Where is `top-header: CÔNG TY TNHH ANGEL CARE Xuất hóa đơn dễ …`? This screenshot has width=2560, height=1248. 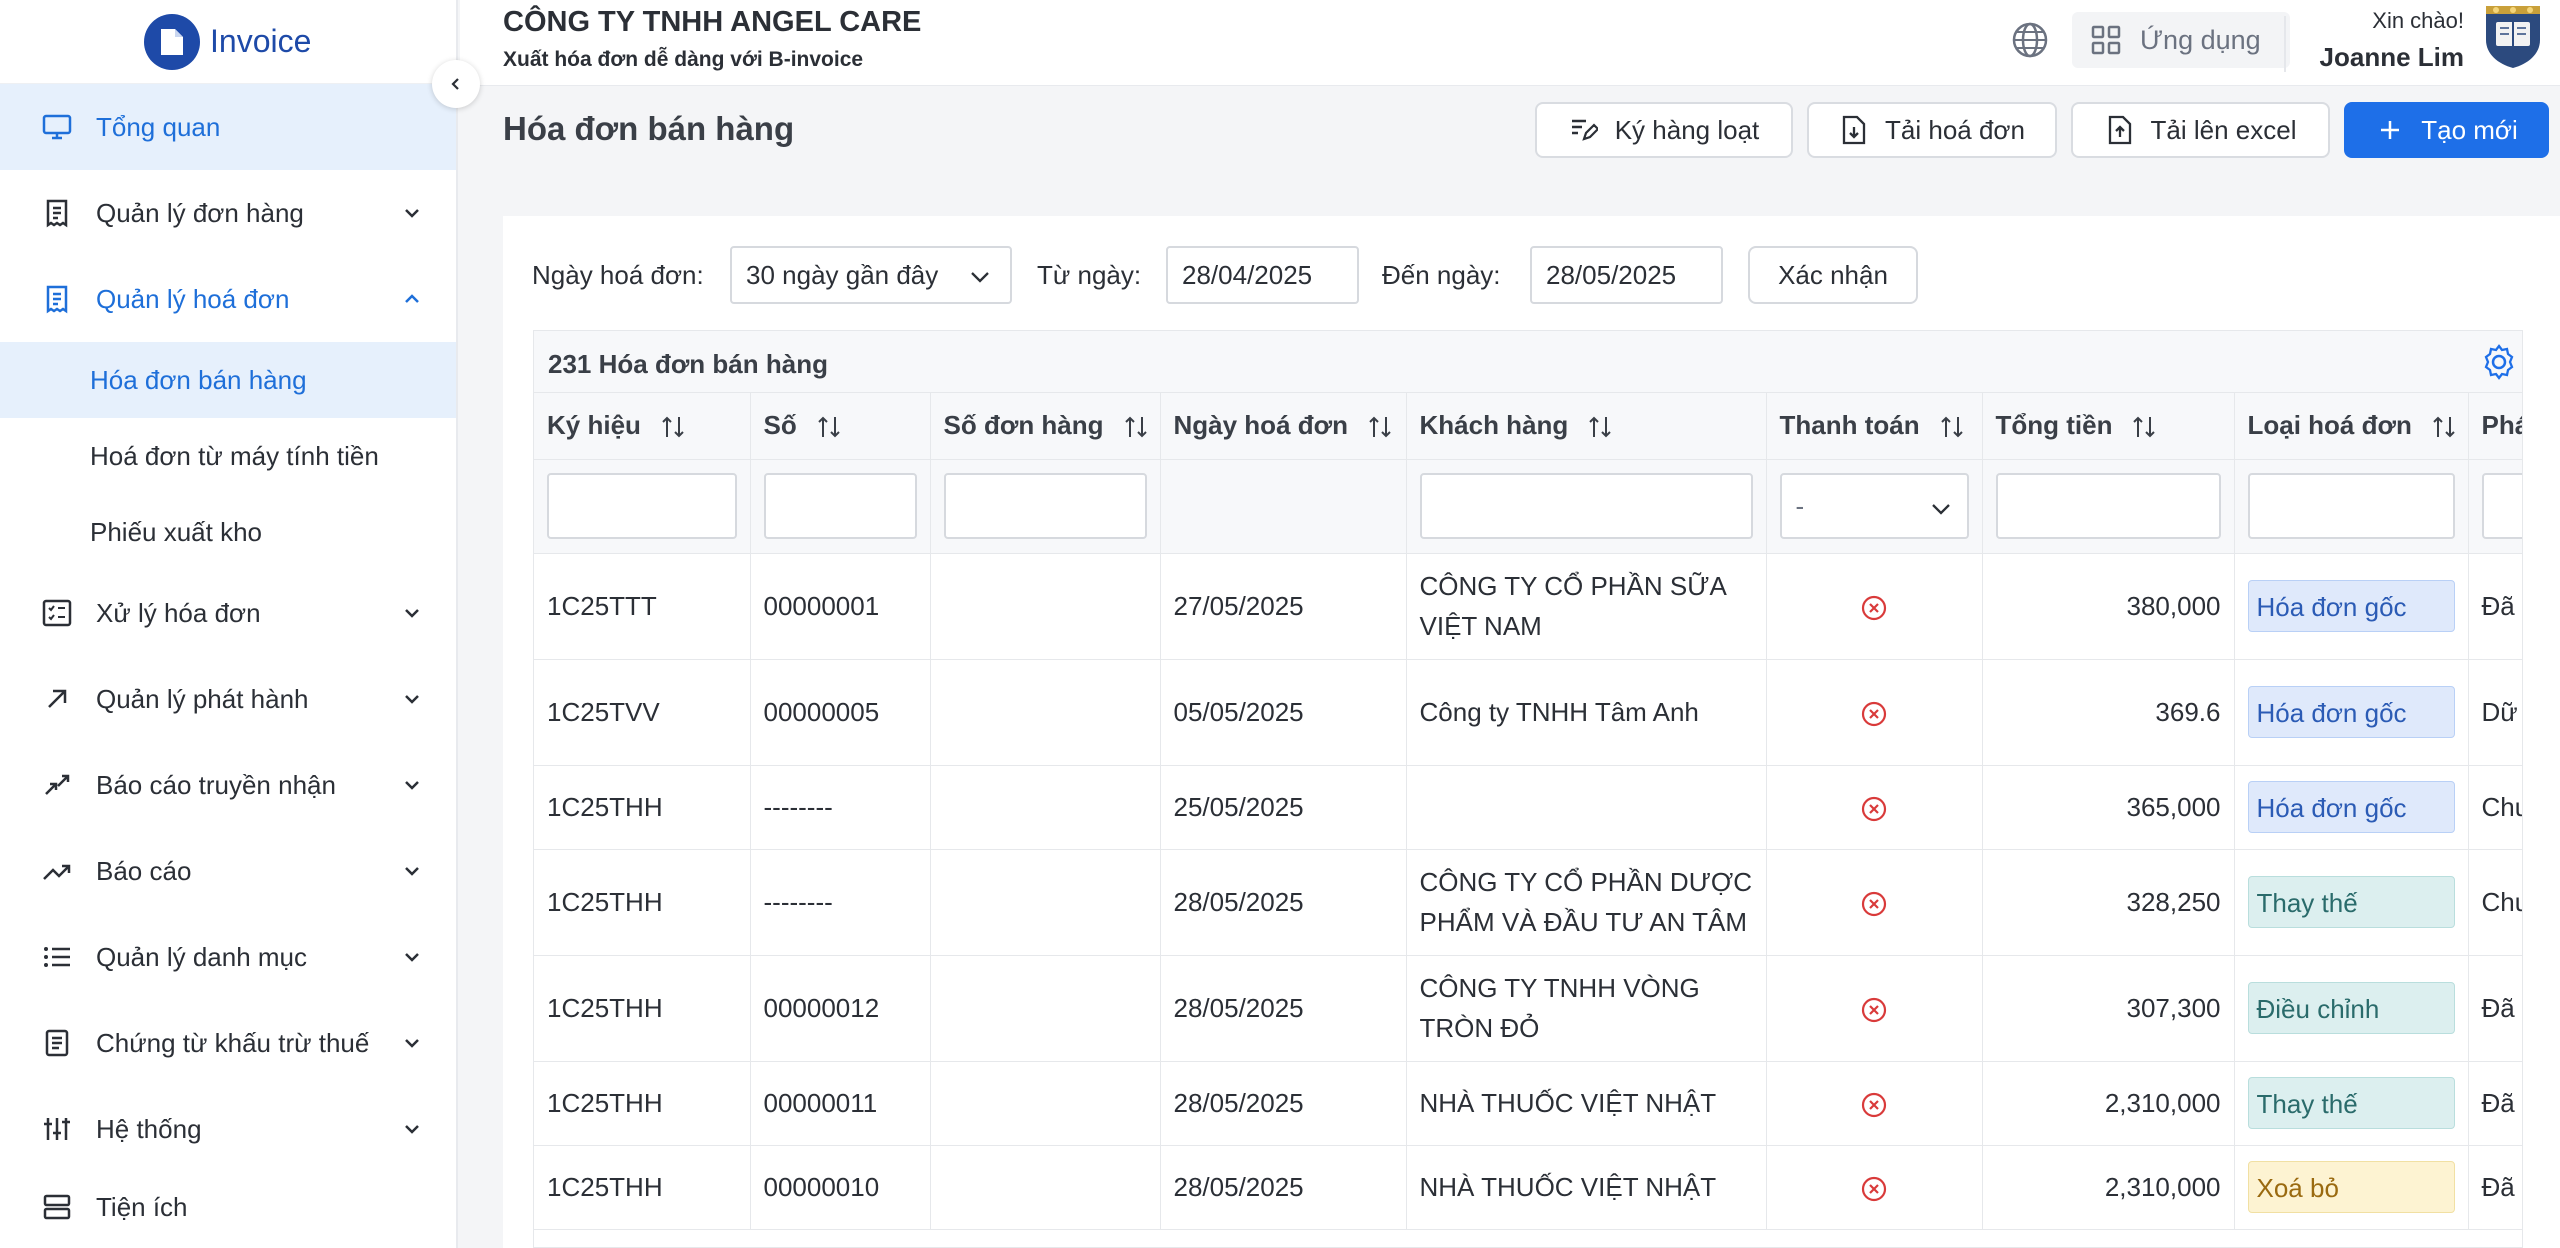
top-header: CÔNG TY TNHH ANGEL CARE Xuất hóa đơn dễ … is located at coordinates (1510, 43).